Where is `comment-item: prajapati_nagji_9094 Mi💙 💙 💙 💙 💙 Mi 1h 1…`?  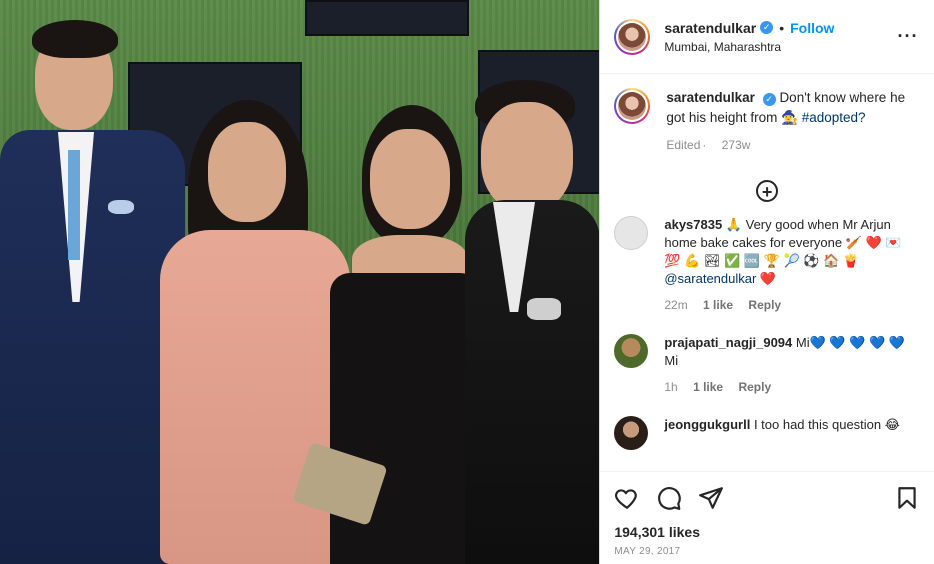
comment-item: prajapati_nagji_9094 Mi💙 💙 💙 💙 💙 Mi 1h 1… is located at coordinates (767, 365).